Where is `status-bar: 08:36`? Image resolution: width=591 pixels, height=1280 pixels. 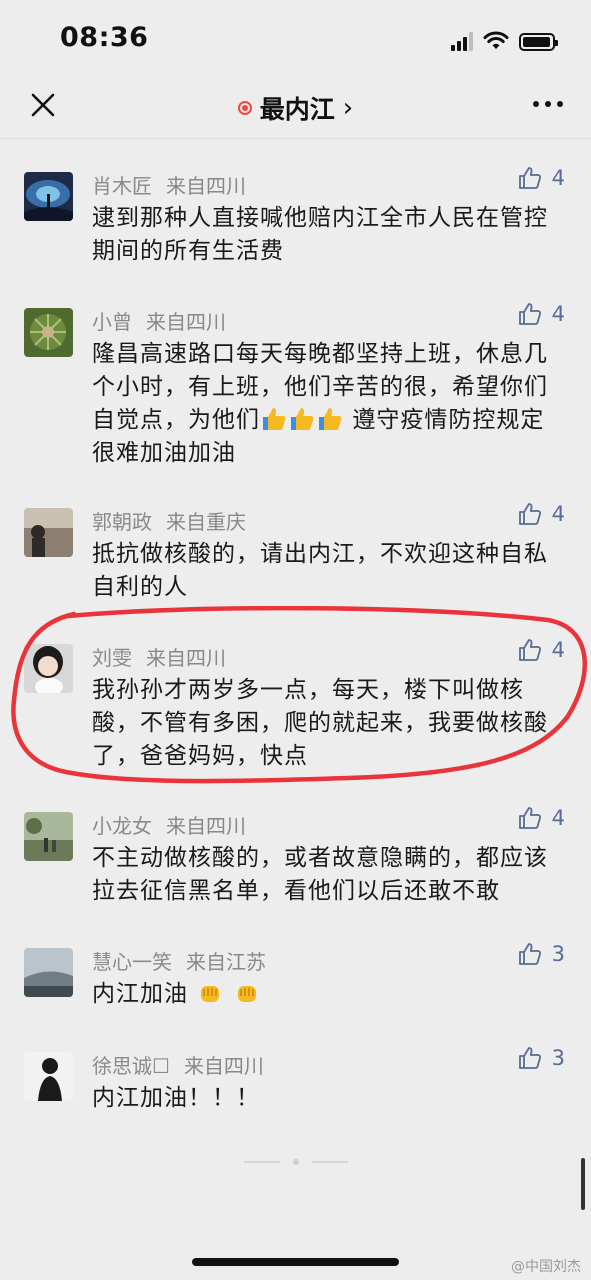
status-bar: 08:36 is located at coordinates (295, 39).